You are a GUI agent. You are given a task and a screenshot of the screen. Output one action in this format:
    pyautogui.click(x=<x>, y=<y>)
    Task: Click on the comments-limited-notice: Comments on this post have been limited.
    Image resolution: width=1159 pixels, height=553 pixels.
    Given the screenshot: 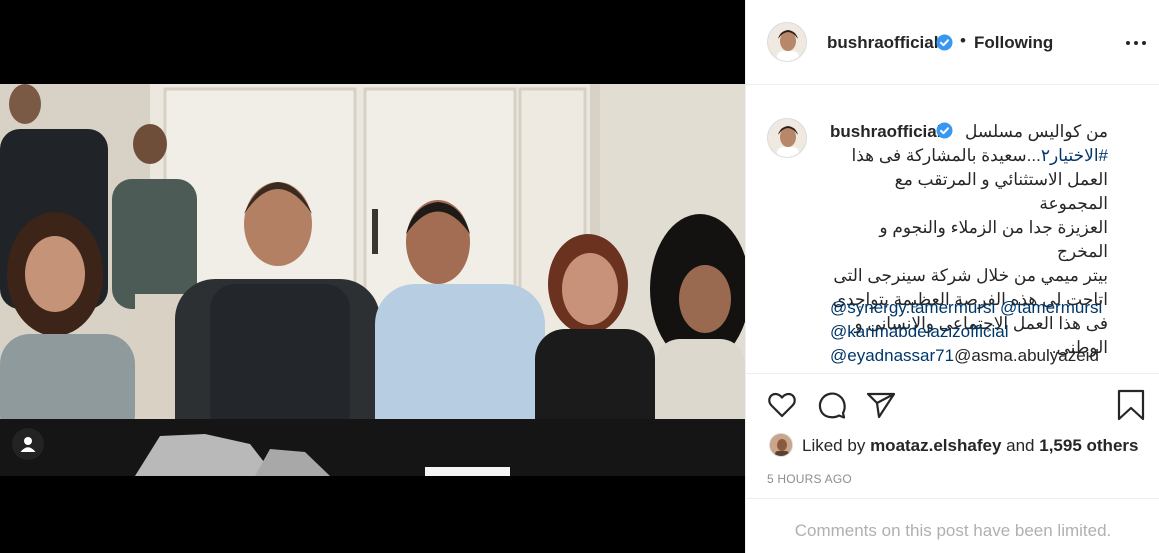 What is the action you would take?
    pyautogui.click(x=953, y=530)
    